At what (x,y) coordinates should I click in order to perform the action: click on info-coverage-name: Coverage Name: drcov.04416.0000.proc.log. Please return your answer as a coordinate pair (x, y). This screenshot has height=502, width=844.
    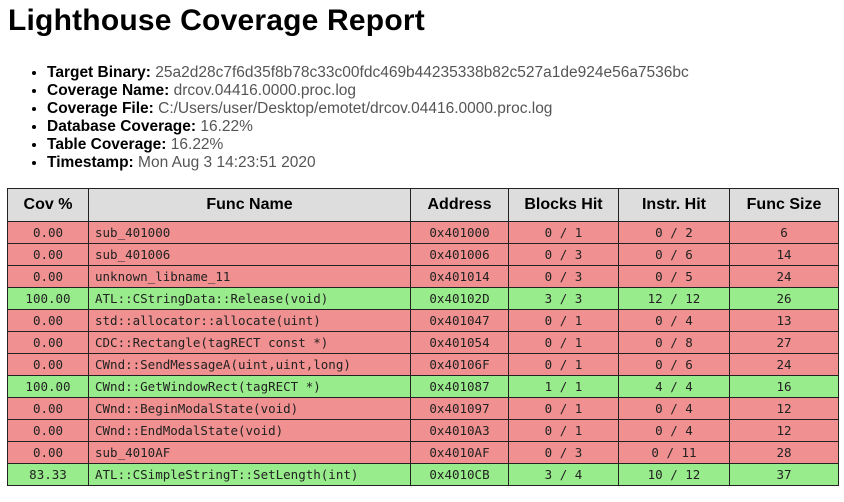
    Looking at the image, I should click on (368, 91).